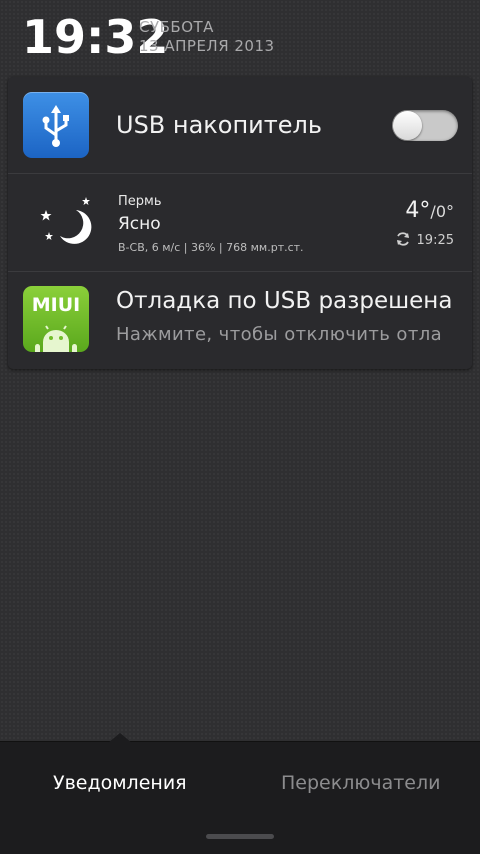  What do you see at coordinates (418, 210) in the screenshot?
I see `temp-high: 4°` at bounding box center [418, 210].